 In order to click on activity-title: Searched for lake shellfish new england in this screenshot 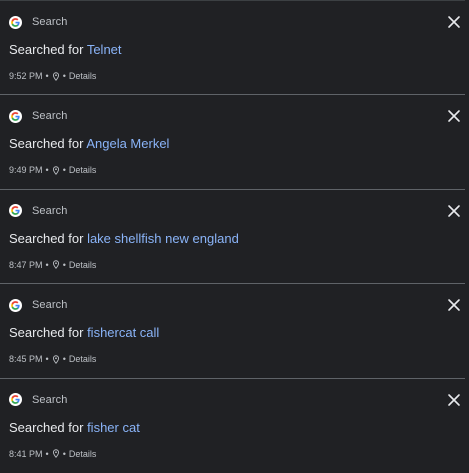, I will do `click(124, 238)`.